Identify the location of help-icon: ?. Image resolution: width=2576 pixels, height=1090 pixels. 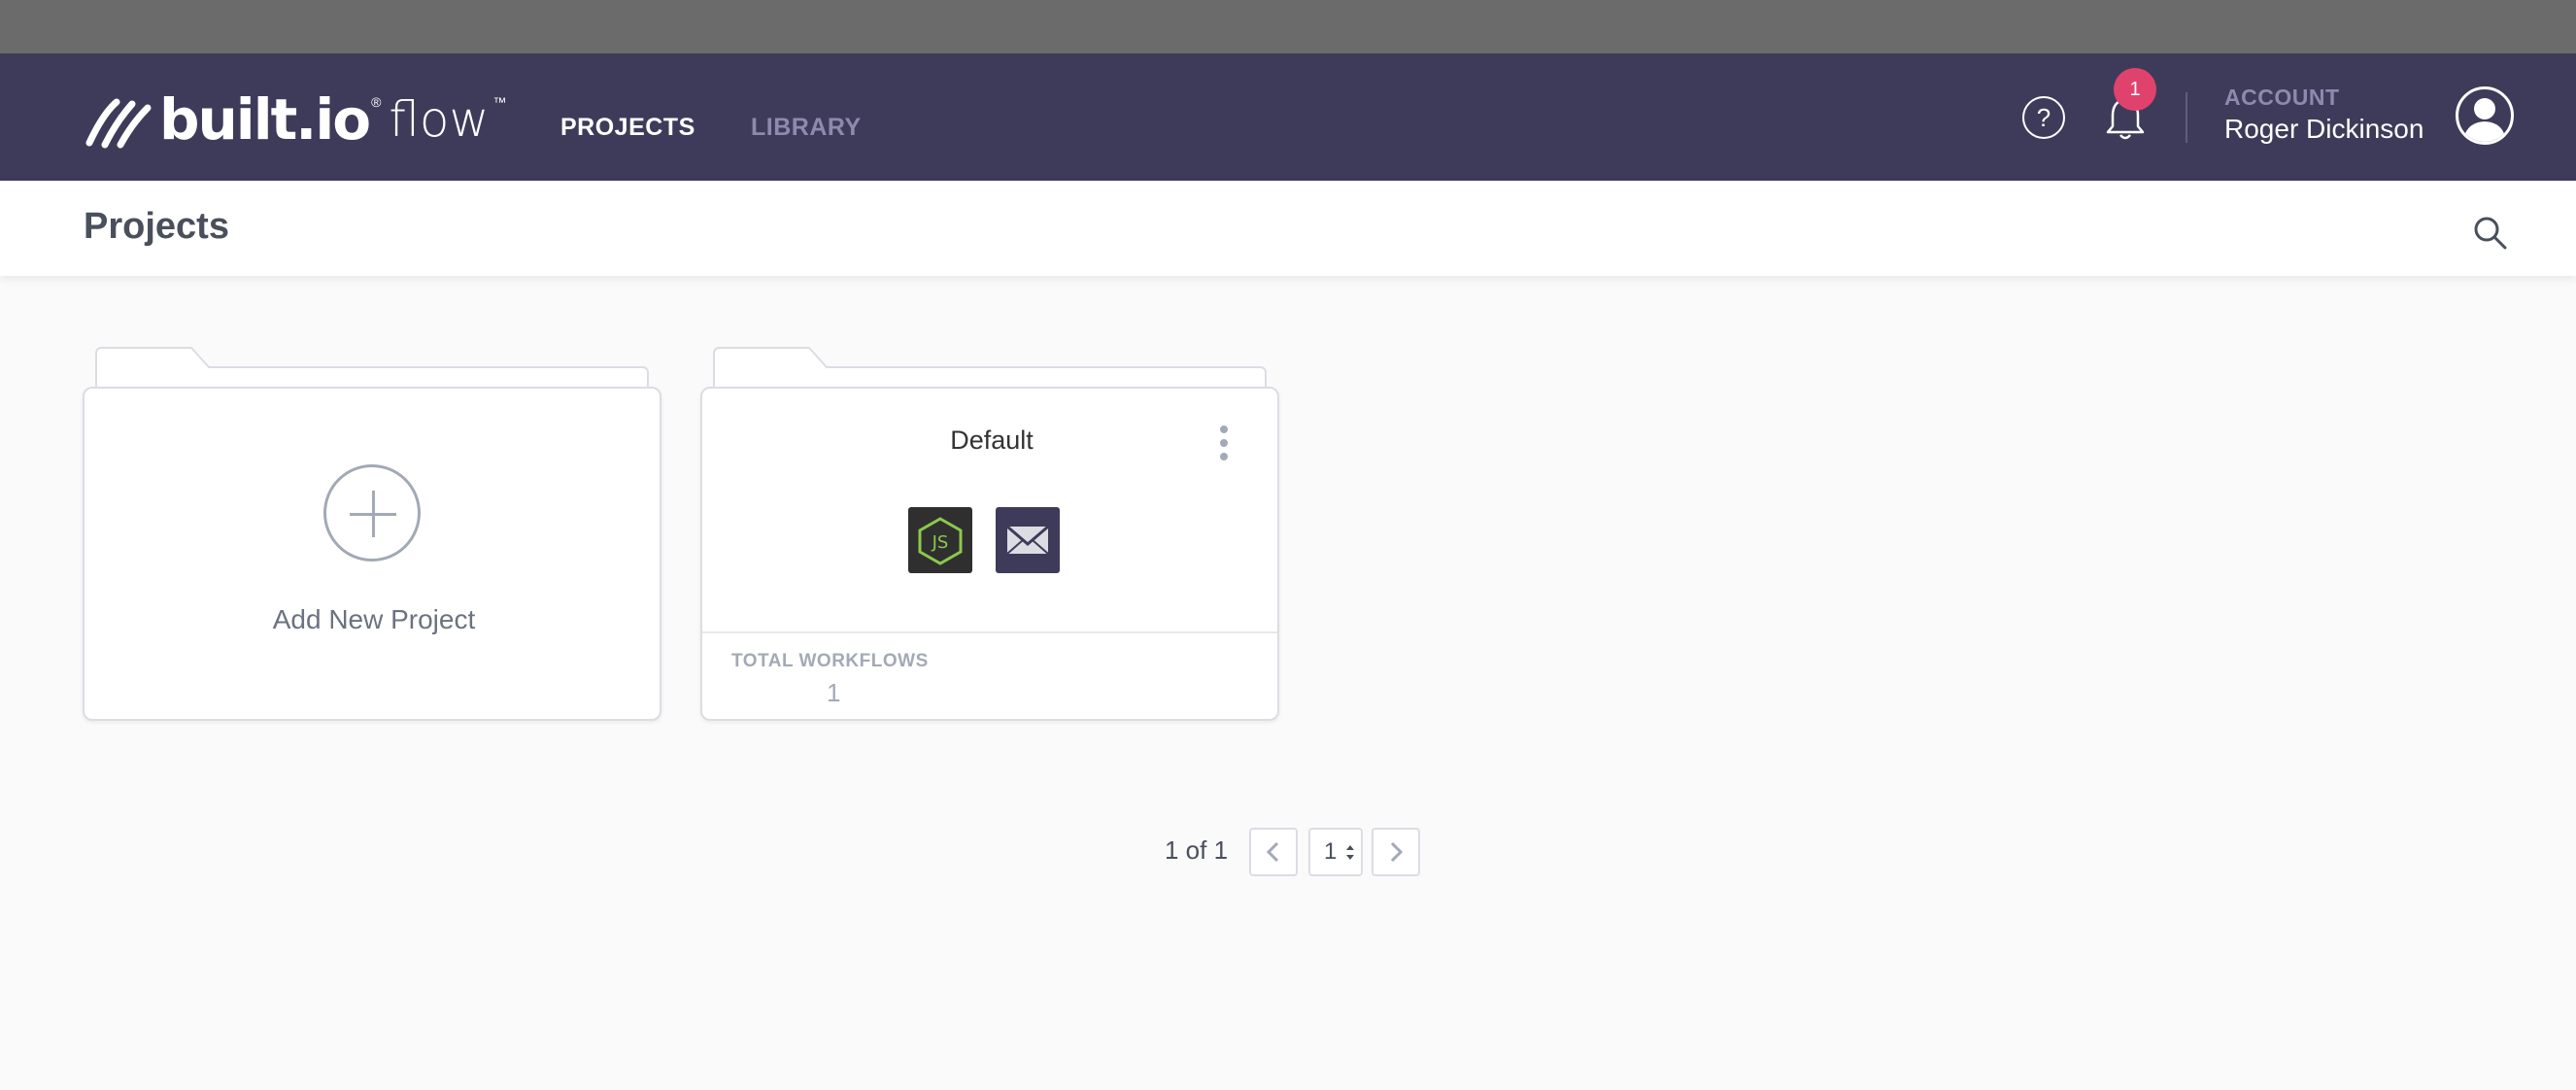
(2043, 117).